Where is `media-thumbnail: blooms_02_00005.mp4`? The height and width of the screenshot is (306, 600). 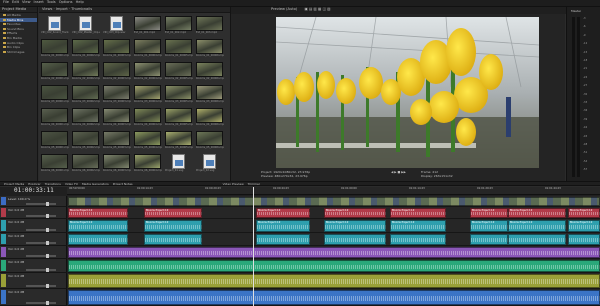
media-thumbnail: blooms_02_00005.mp4 is located at coordinates (179, 72).